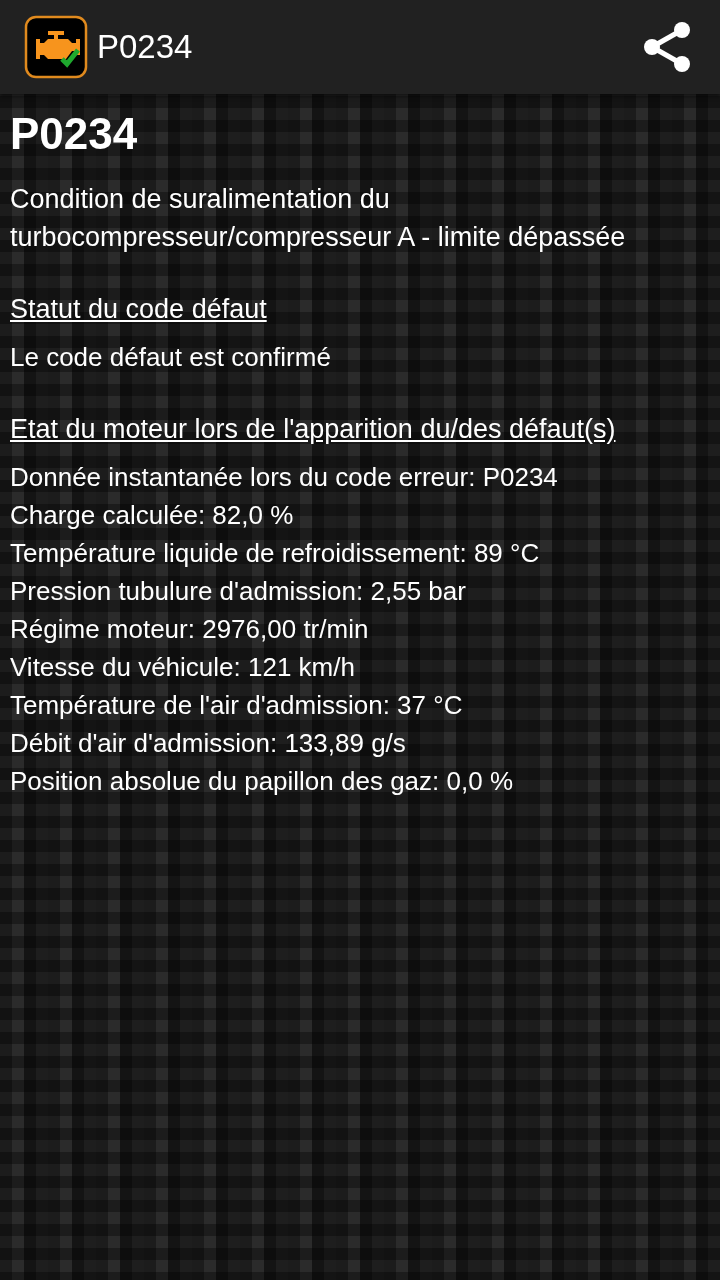 Image resolution: width=720 pixels, height=1280 pixels. What do you see at coordinates (171, 357) in the screenshot?
I see `data-line: Le code défaut est confirmé` at bounding box center [171, 357].